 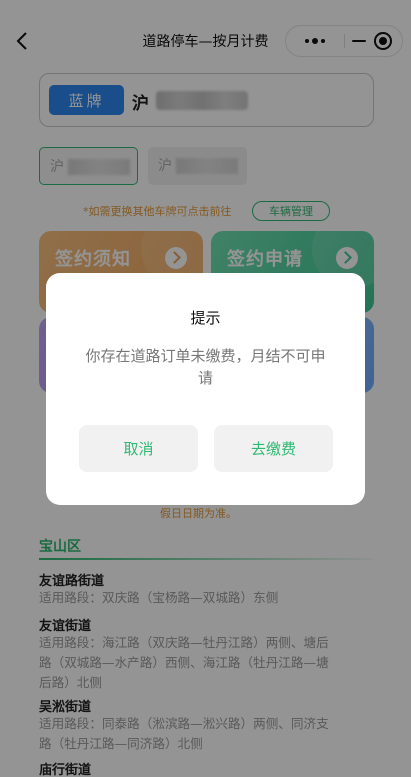 I want to click on cancel-button: 取消, so click(x=138, y=448).